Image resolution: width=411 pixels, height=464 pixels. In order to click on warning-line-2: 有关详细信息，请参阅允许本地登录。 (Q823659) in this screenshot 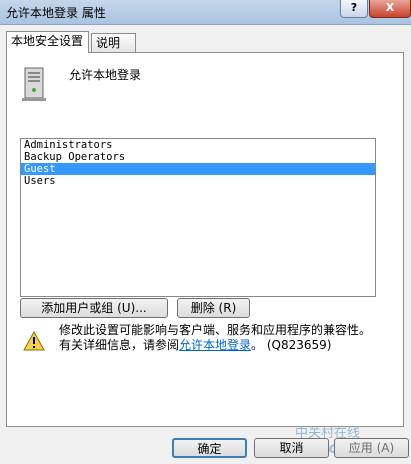, I will do `click(224, 345)`.